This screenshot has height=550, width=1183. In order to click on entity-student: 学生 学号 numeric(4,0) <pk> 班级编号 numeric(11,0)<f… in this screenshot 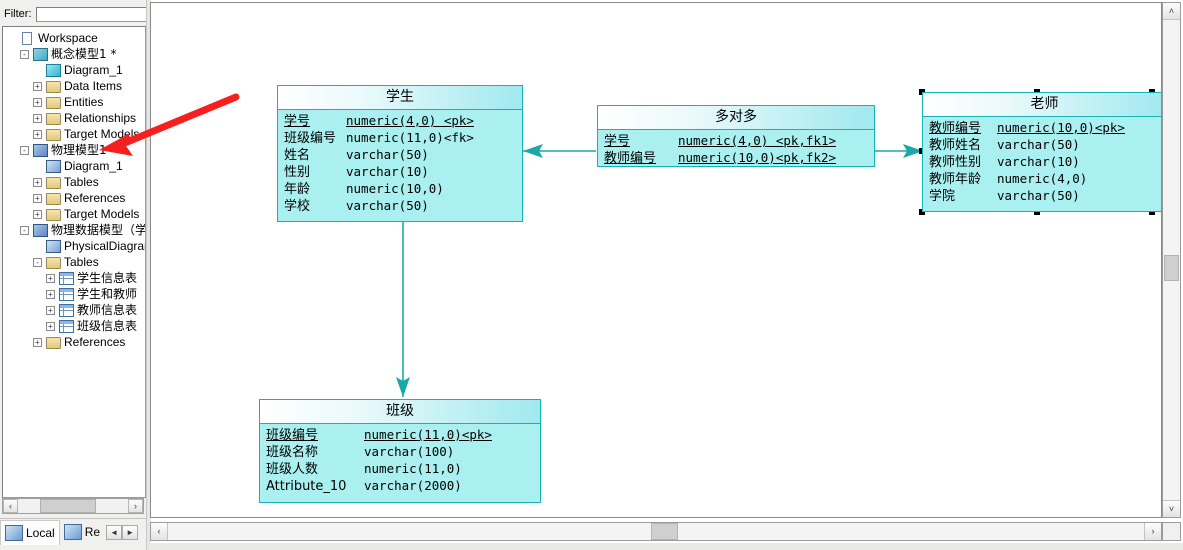, I will do `click(400, 153)`.